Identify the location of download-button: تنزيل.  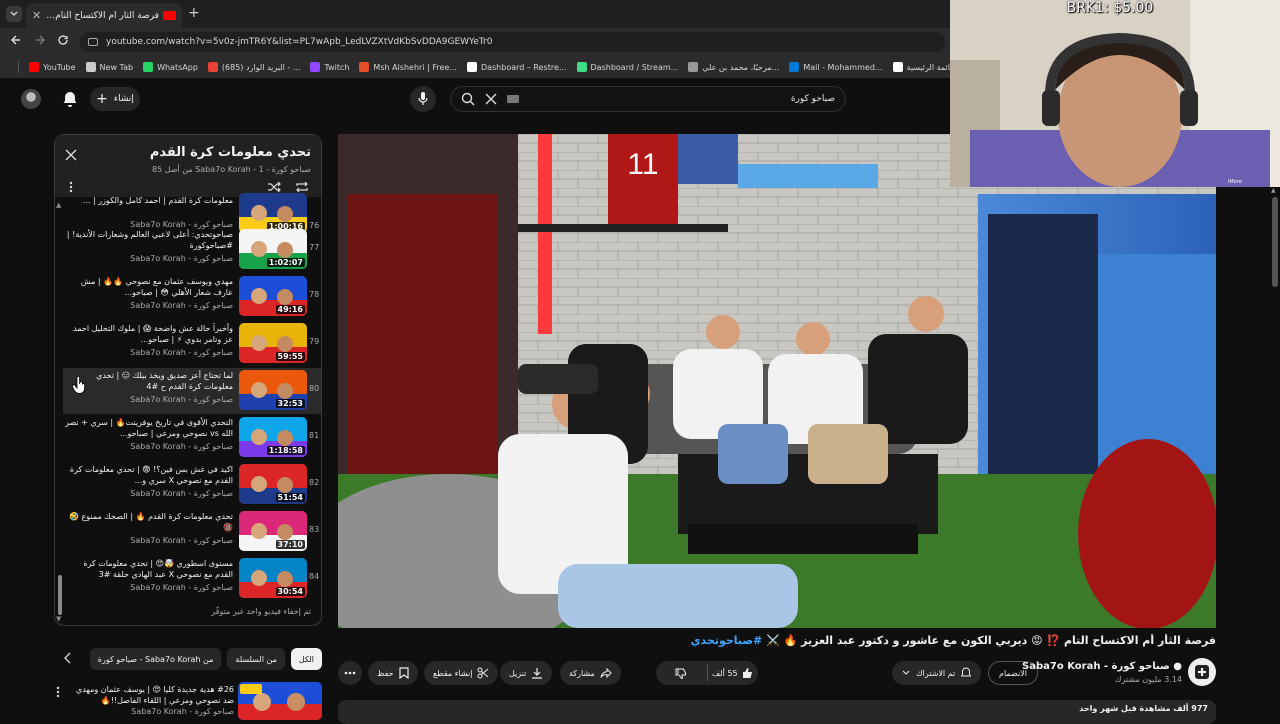
(526, 673).